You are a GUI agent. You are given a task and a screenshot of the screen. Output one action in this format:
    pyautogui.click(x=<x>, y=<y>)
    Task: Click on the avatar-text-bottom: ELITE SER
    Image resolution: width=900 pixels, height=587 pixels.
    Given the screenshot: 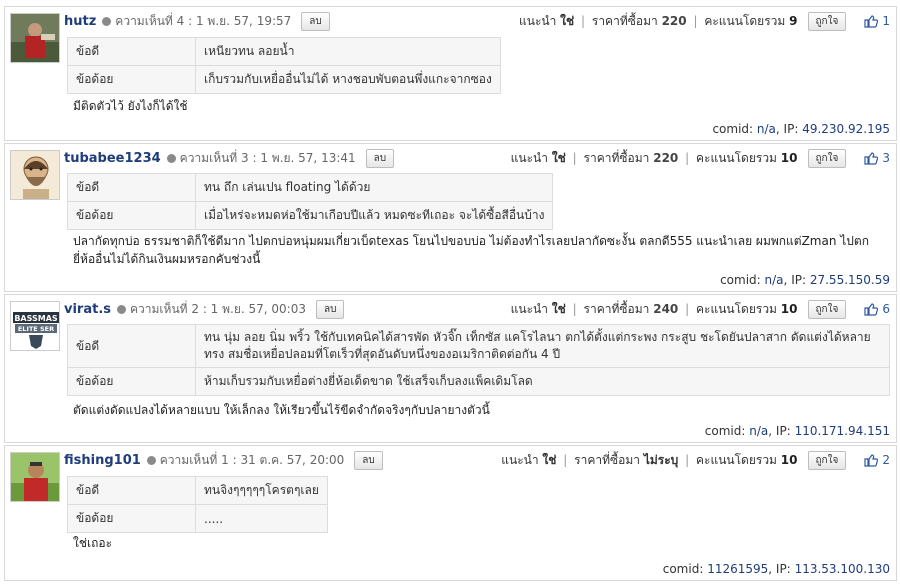 What is the action you would take?
    pyautogui.click(x=36, y=329)
    